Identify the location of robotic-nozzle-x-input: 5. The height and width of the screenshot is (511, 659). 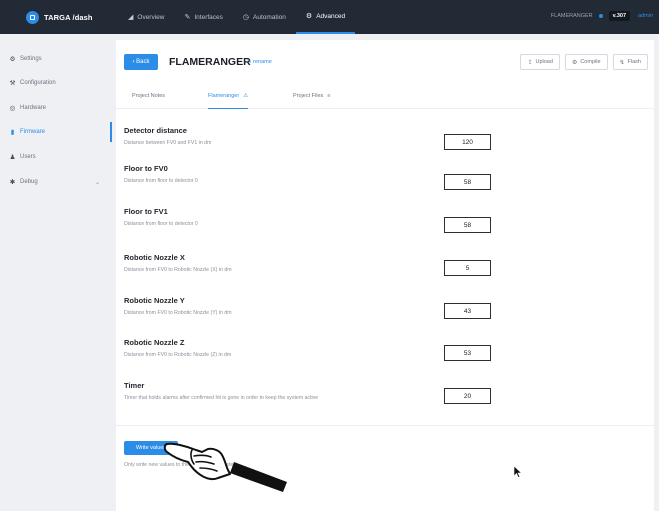
(467, 268).